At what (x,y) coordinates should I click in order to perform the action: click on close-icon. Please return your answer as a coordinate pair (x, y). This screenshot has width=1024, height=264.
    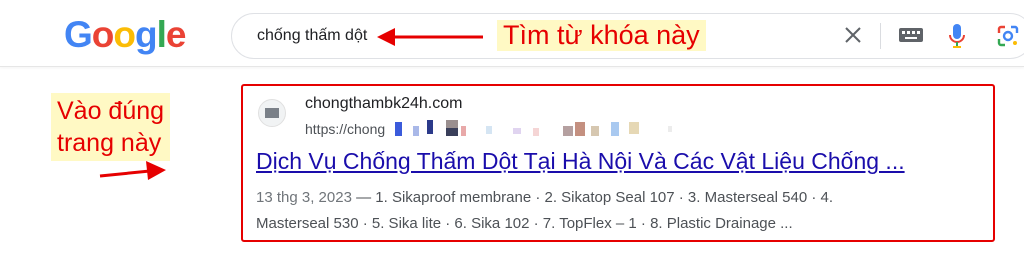
    Looking at the image, I should click on (853, 35).